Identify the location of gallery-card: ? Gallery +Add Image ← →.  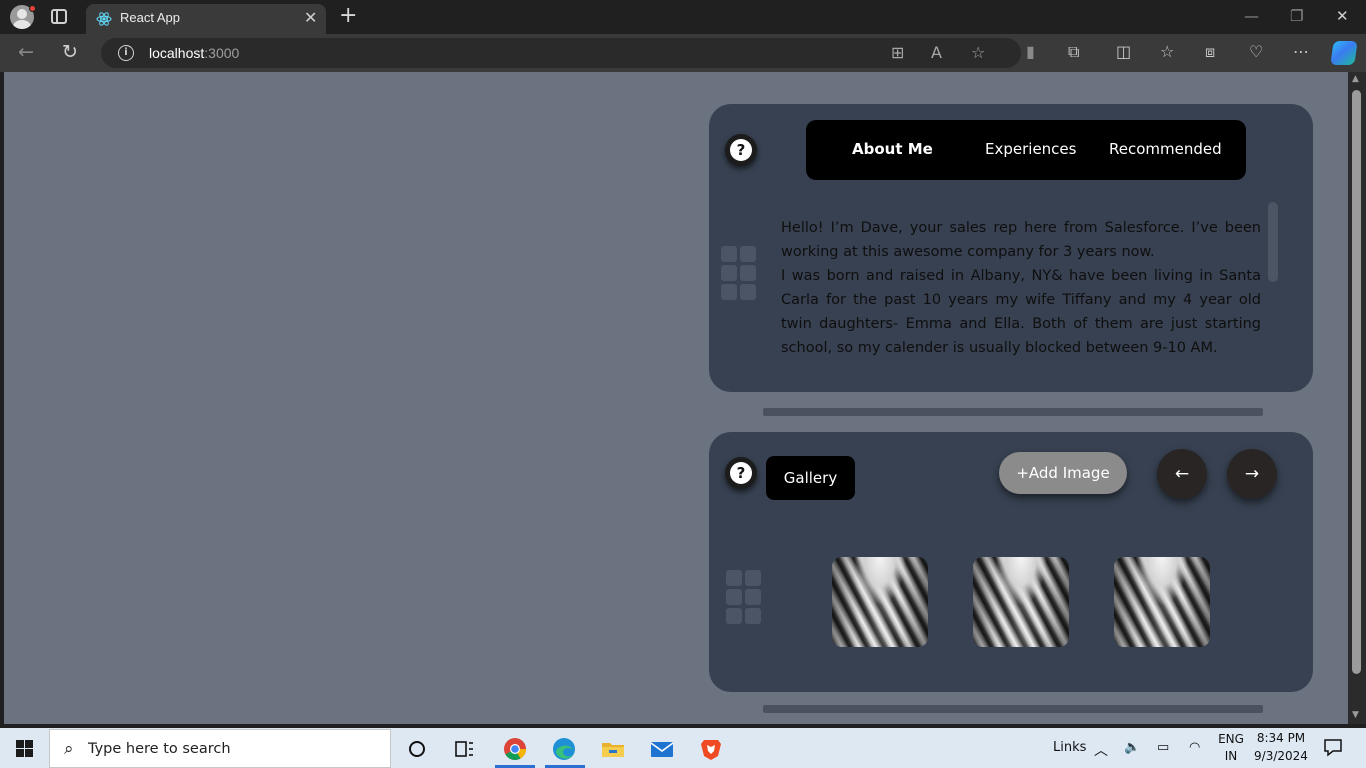
(1011, 562).